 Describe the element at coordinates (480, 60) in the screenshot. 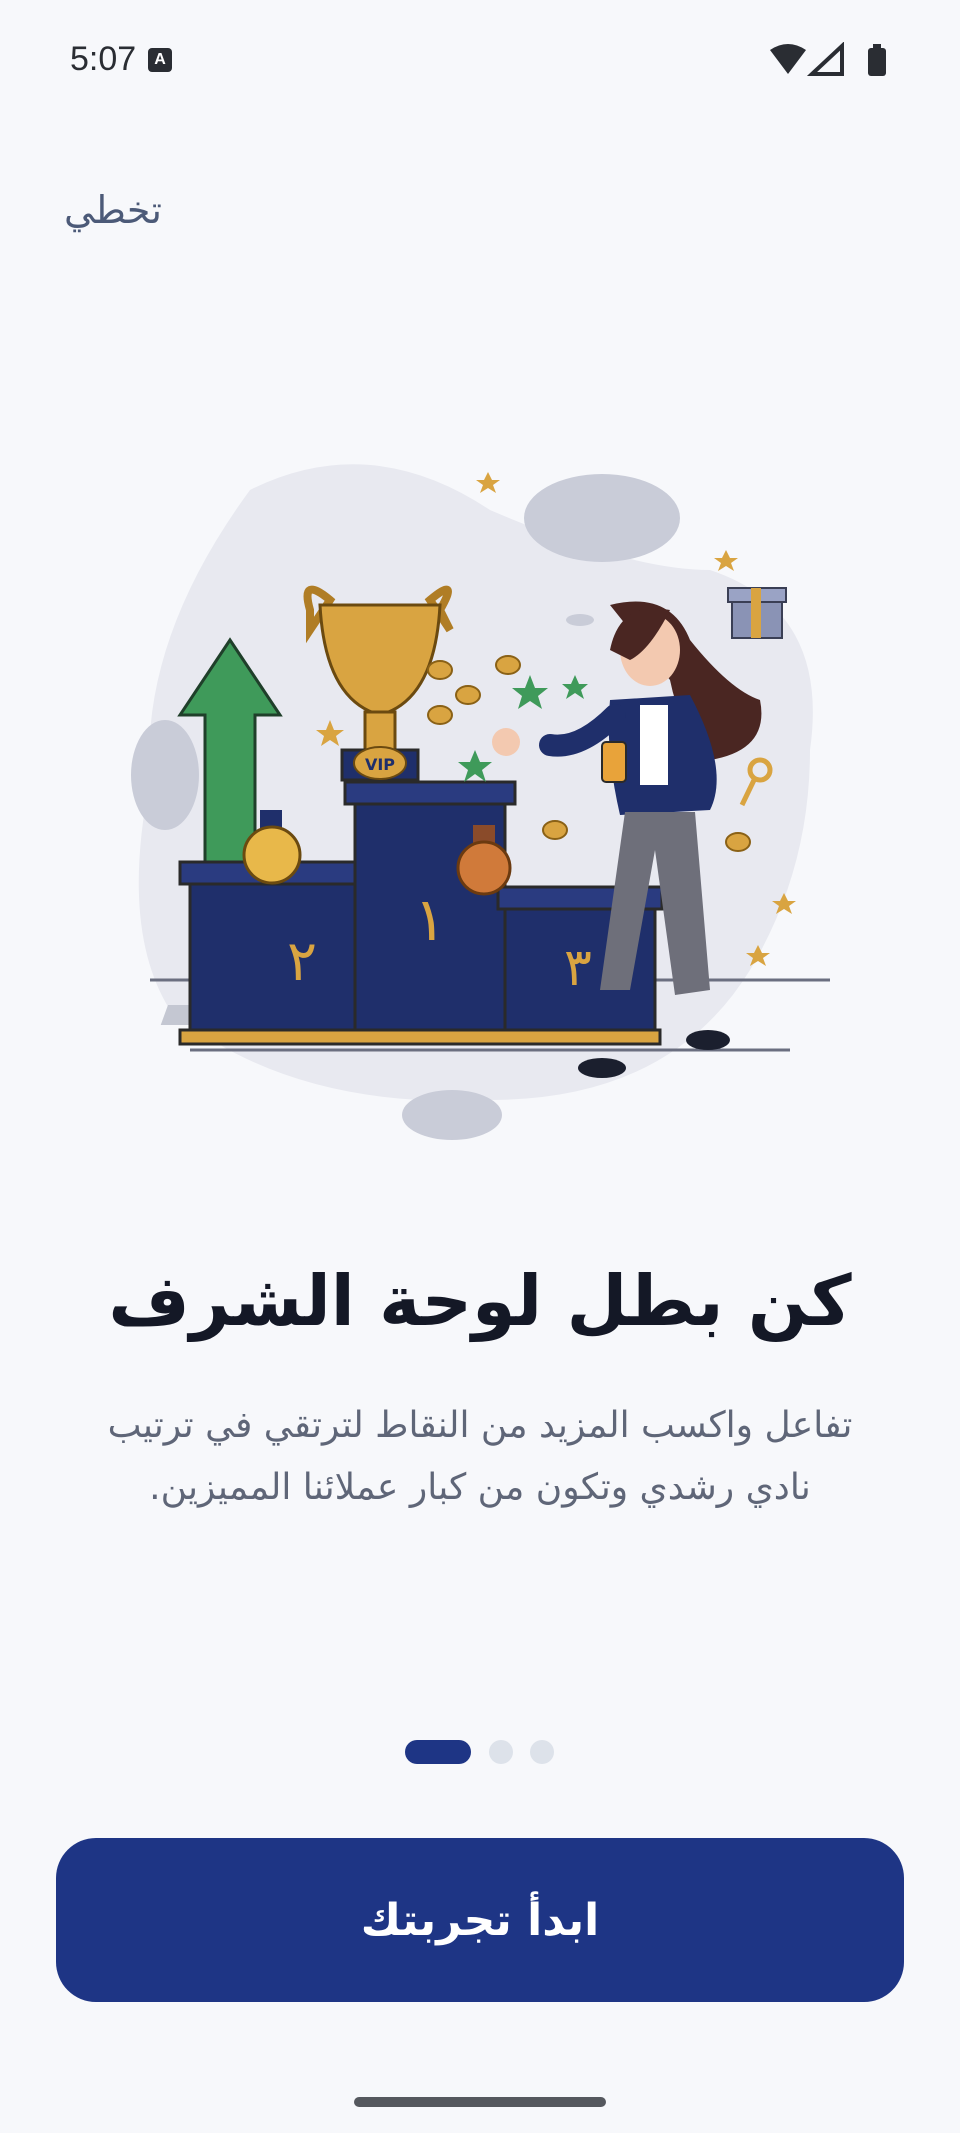

I see `status-bar: 5:07 A` at that location.